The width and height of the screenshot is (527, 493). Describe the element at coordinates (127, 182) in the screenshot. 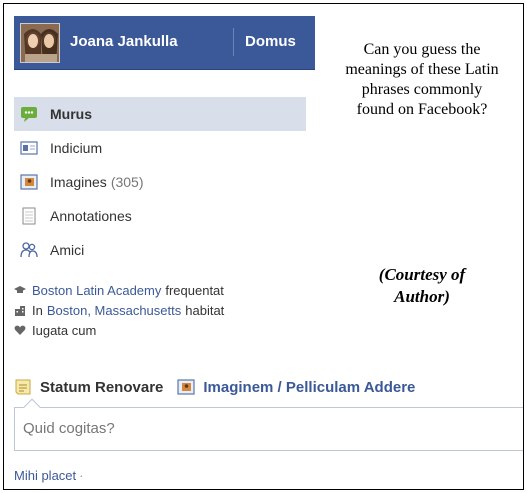

I see `photo-count: (305)` at that location.